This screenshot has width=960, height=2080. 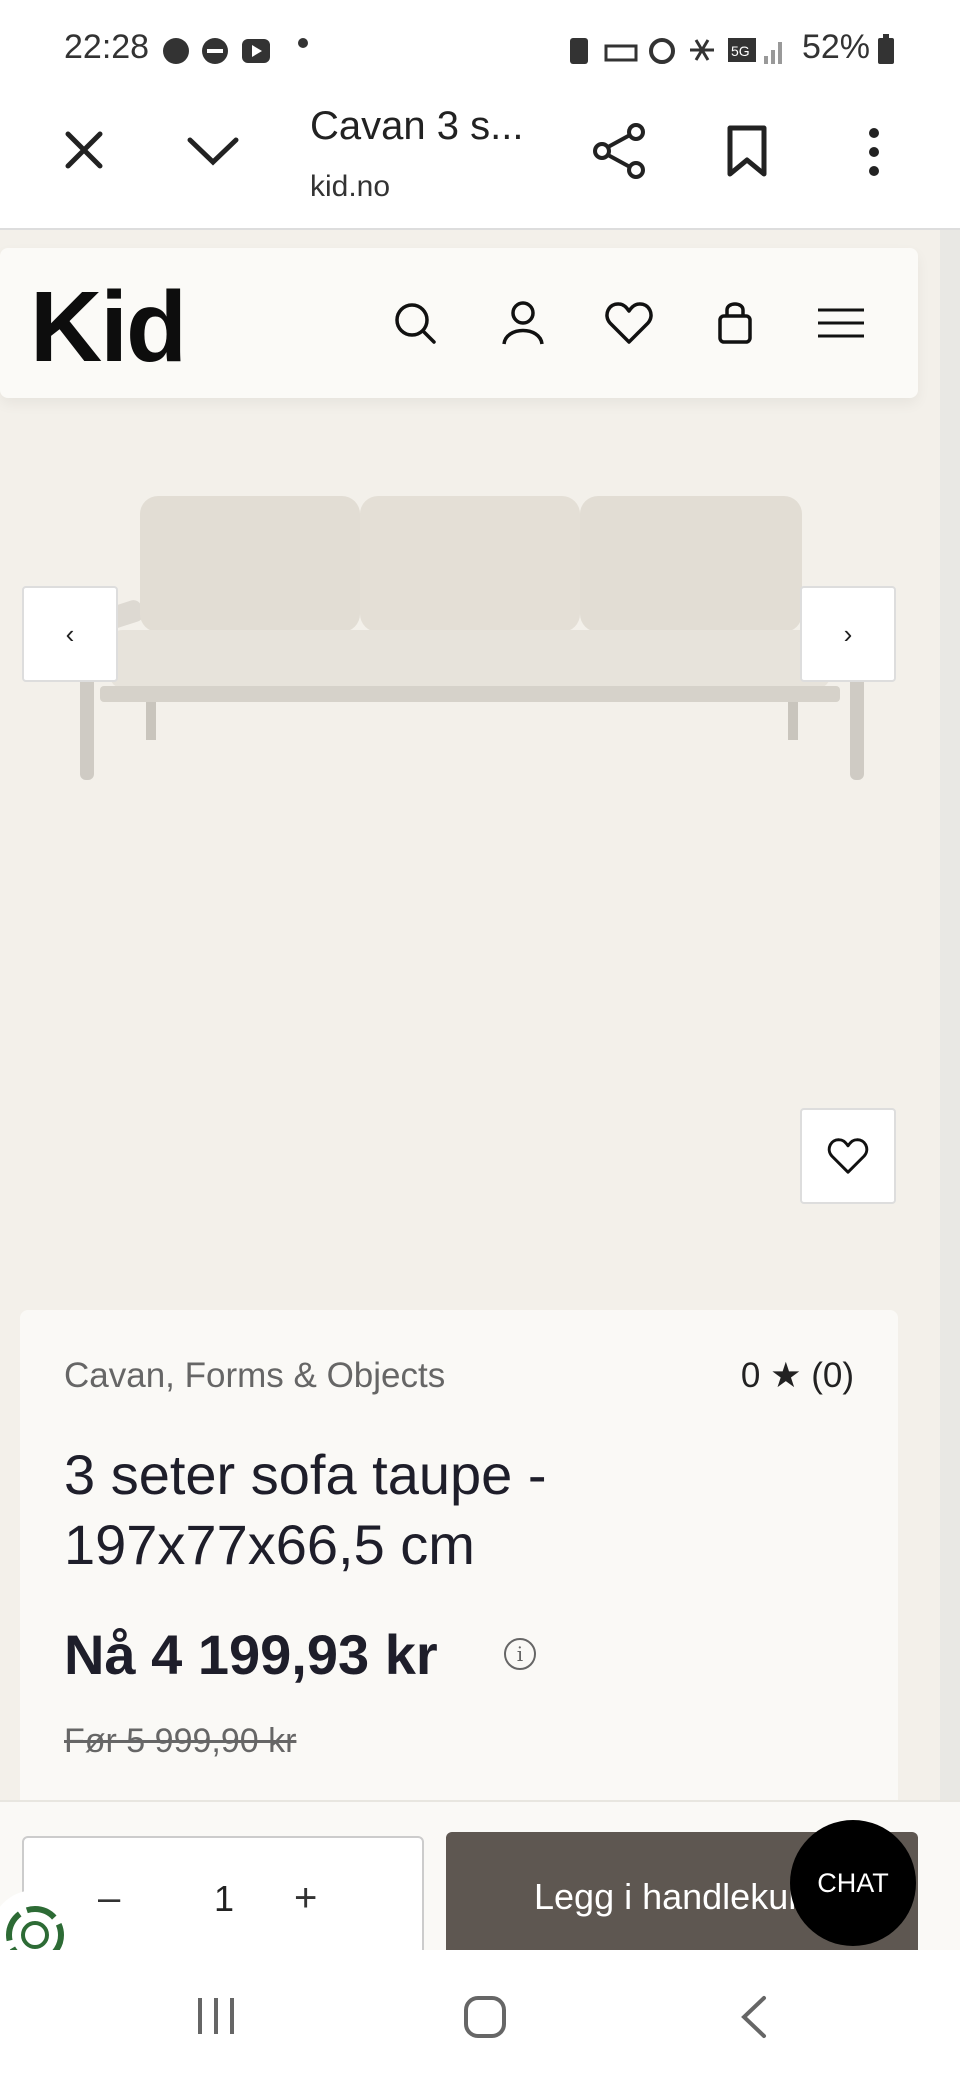 I want to click on system-nav-bar, so click(x=480, y=2015).